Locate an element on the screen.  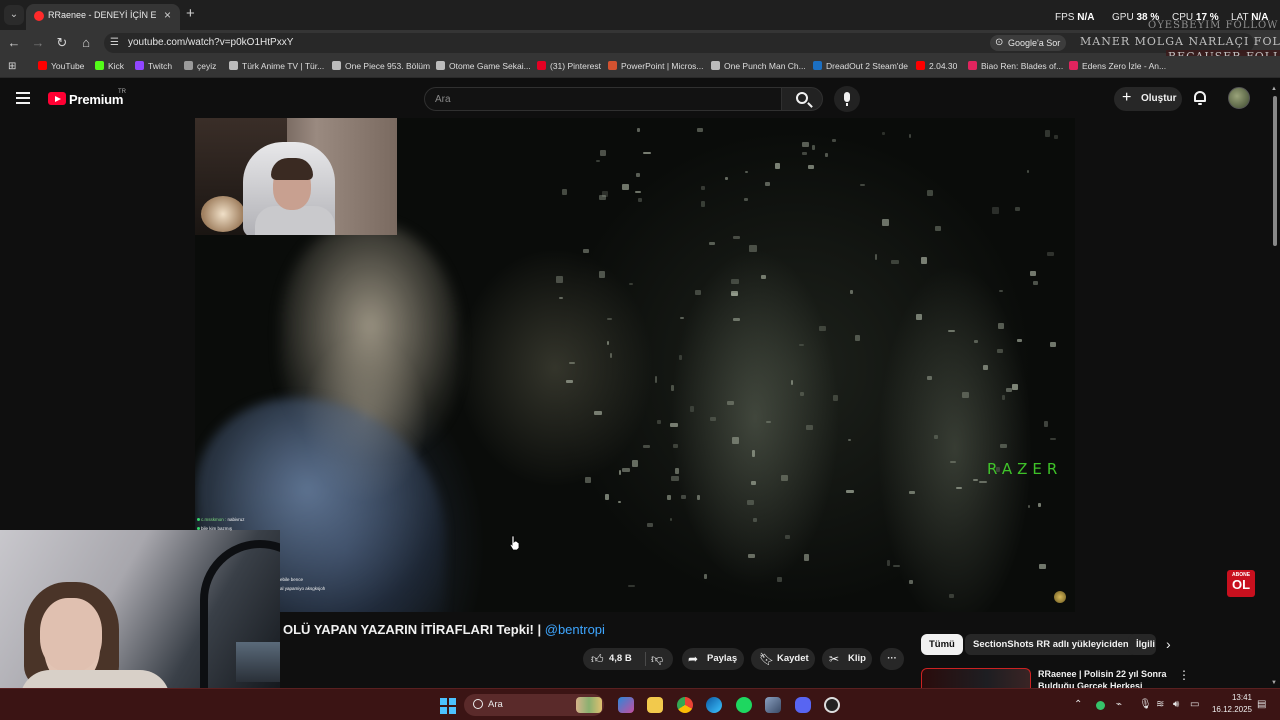
edge-icon is located at coordinates (714, 705).